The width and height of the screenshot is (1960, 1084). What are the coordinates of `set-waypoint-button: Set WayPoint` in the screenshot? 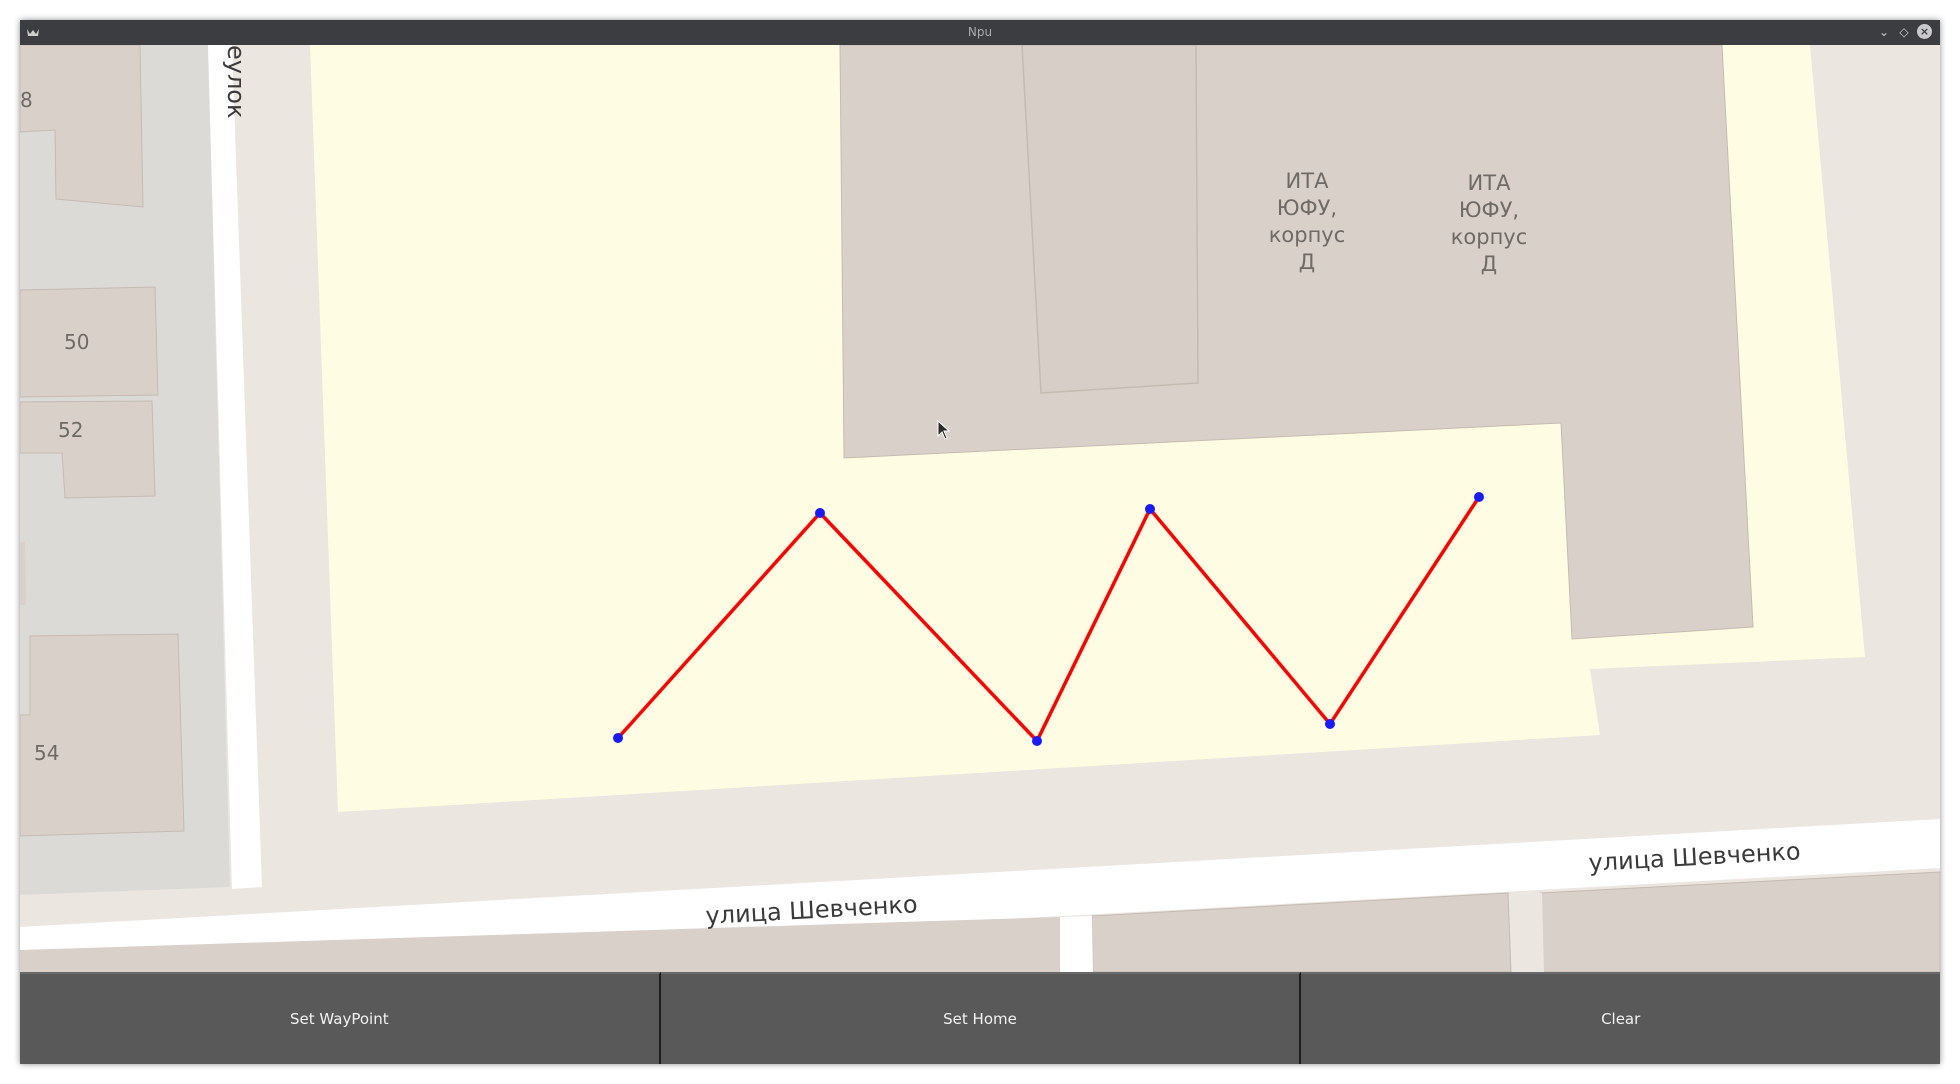 It's located at (340, 1018).